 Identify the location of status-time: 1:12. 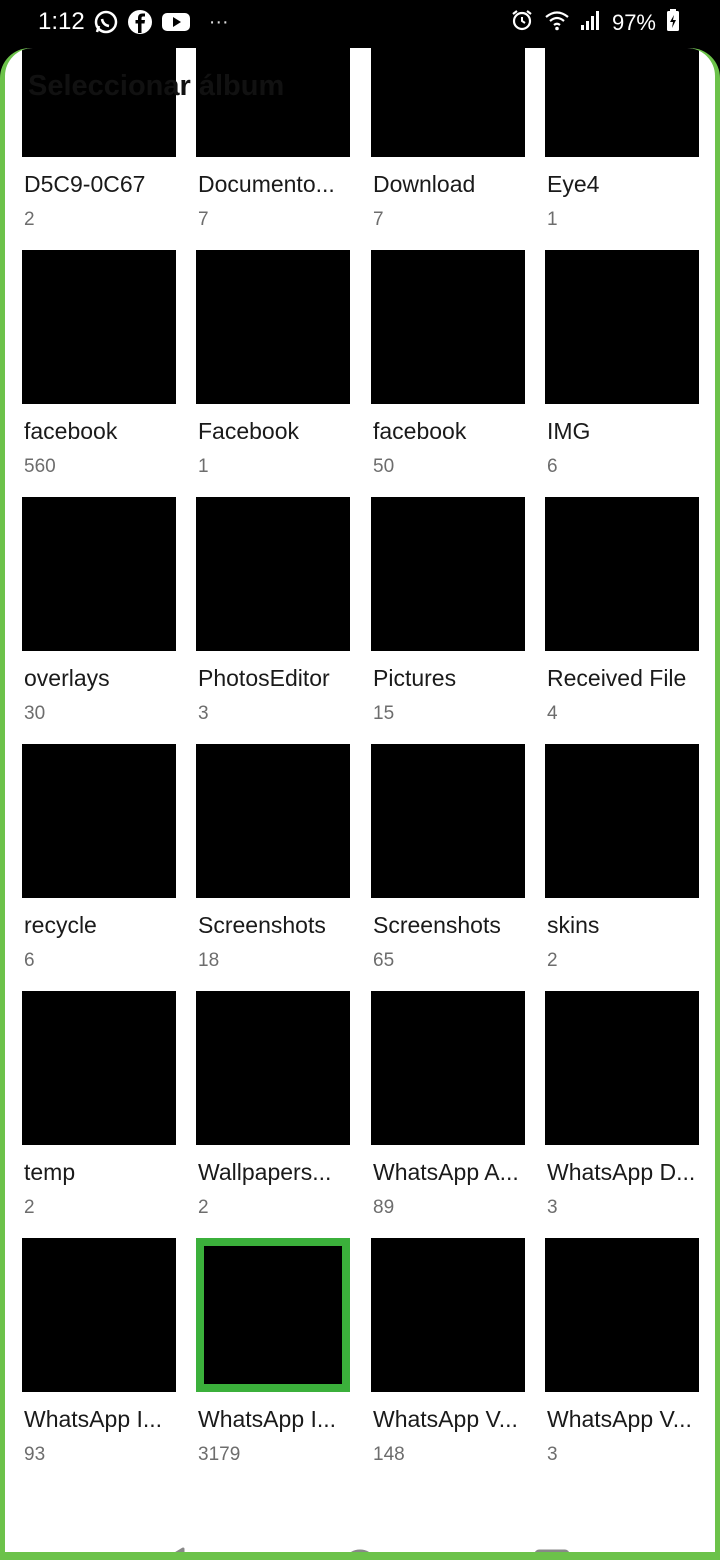
(61, 21).